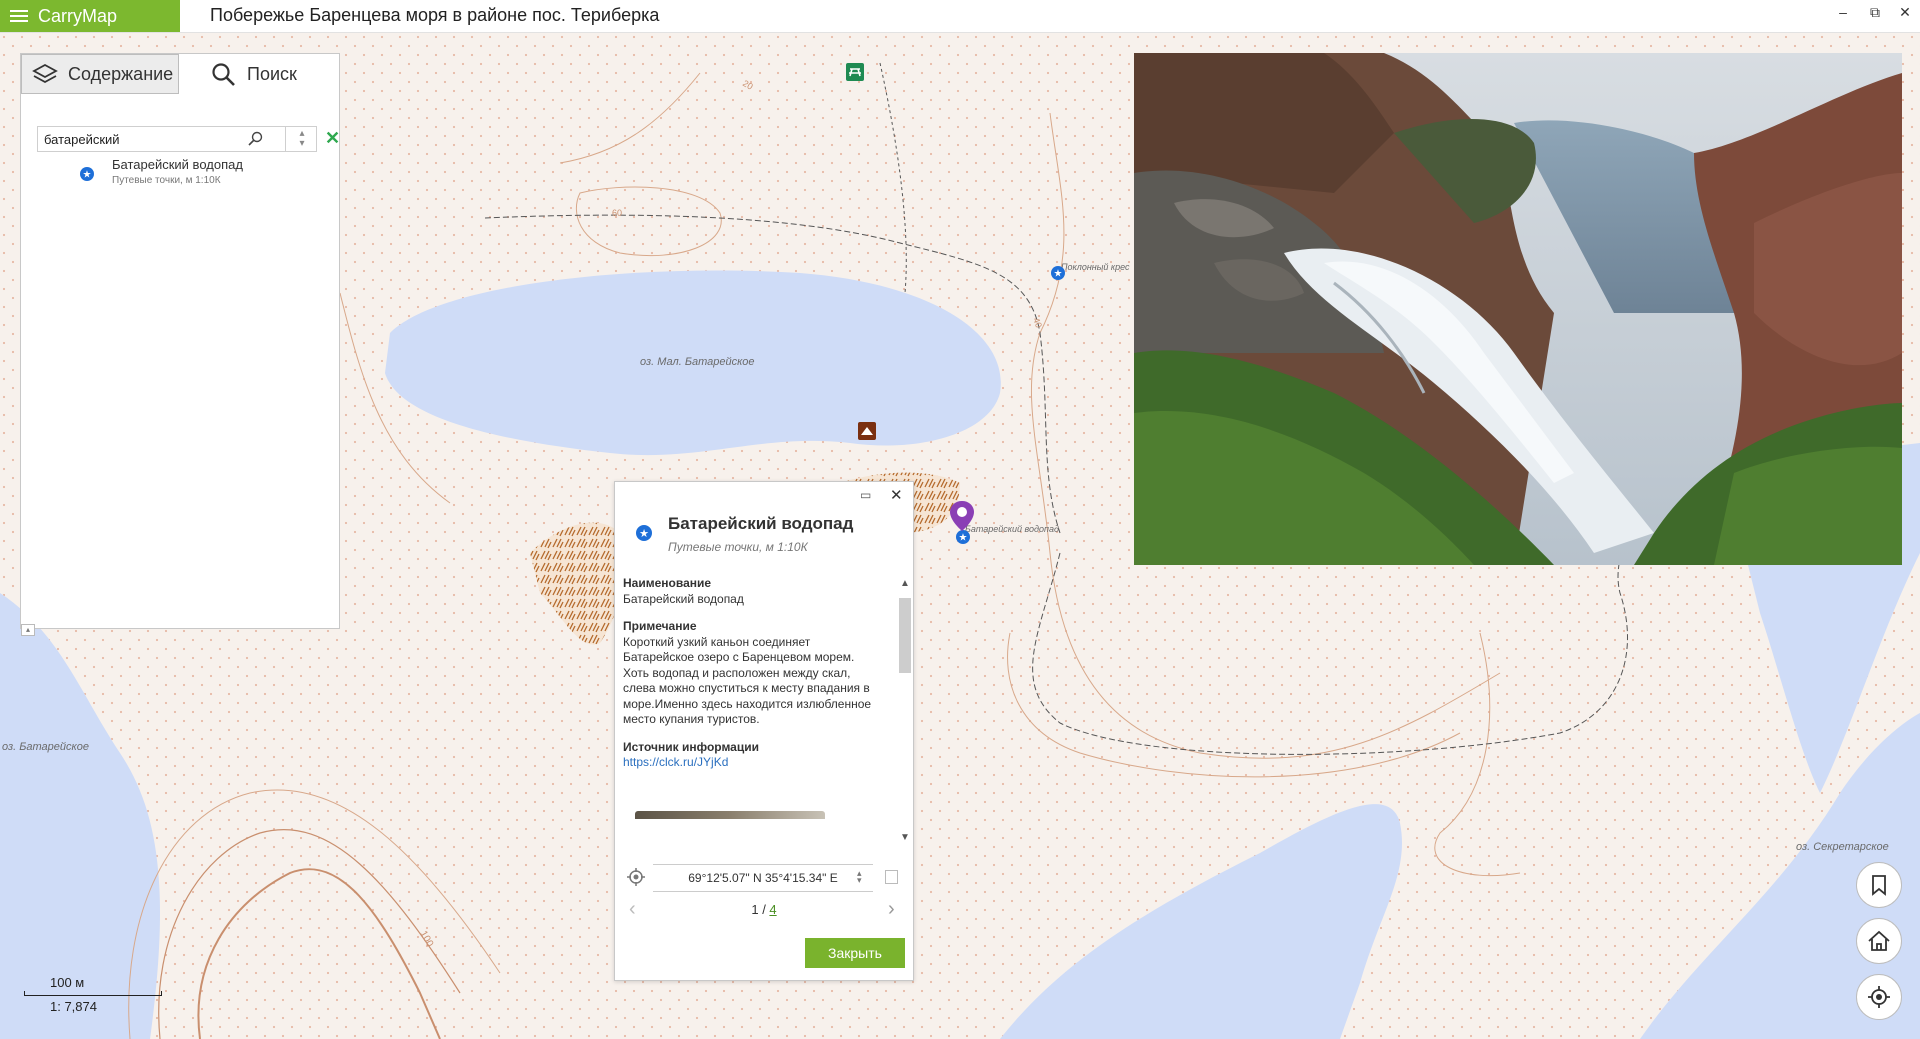  Describe the element at coordinates (144, 139) in the screenshot. I see `search-input` at that location.